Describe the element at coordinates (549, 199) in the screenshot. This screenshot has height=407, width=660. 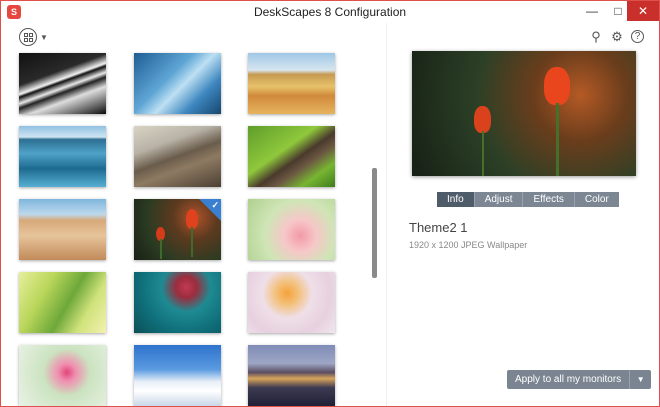
I see `tab-effects: Effects` at that location.